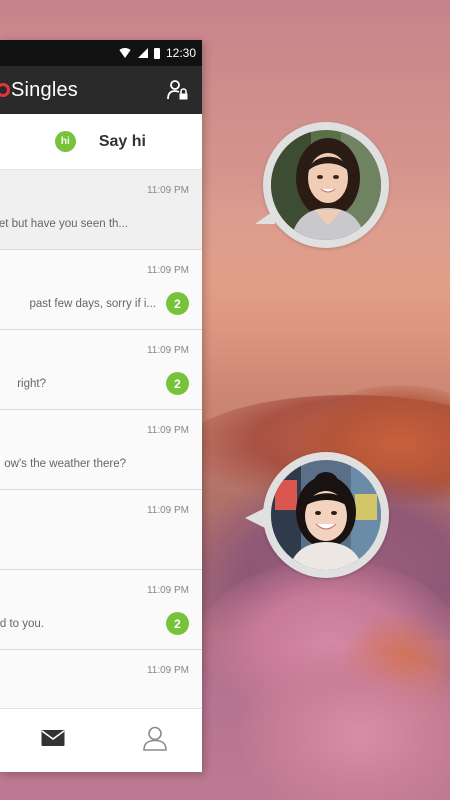  Describe the element at coordinates (142, 53) in the screenshot. I see `signal-icon` at that location.